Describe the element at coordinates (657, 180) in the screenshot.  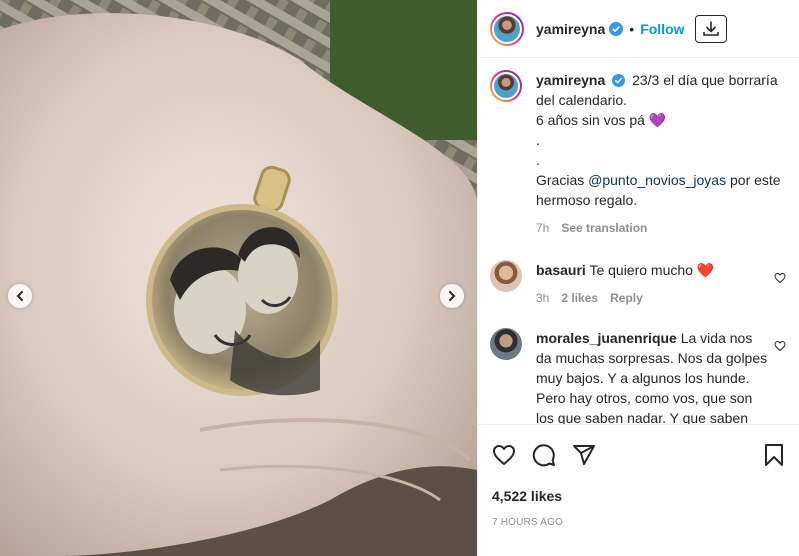
I see `caption-mention-link: @punto_novios_joyas` at that location.